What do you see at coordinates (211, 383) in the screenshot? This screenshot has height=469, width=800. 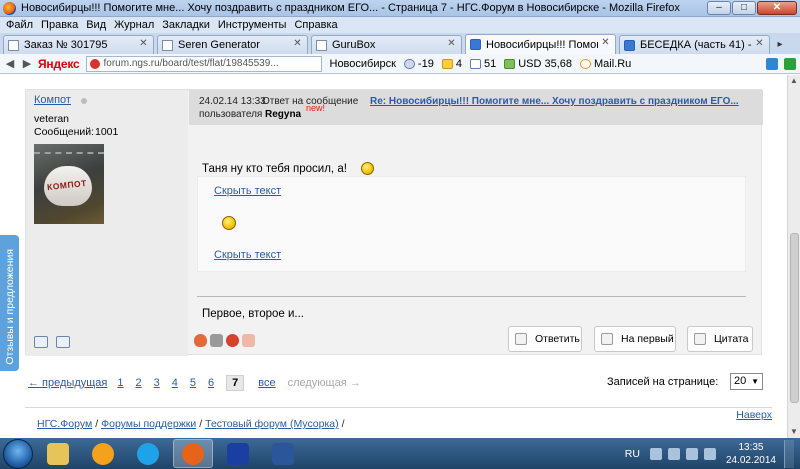 I see `pager-page-link: 6` at bounding box center [211, 383].